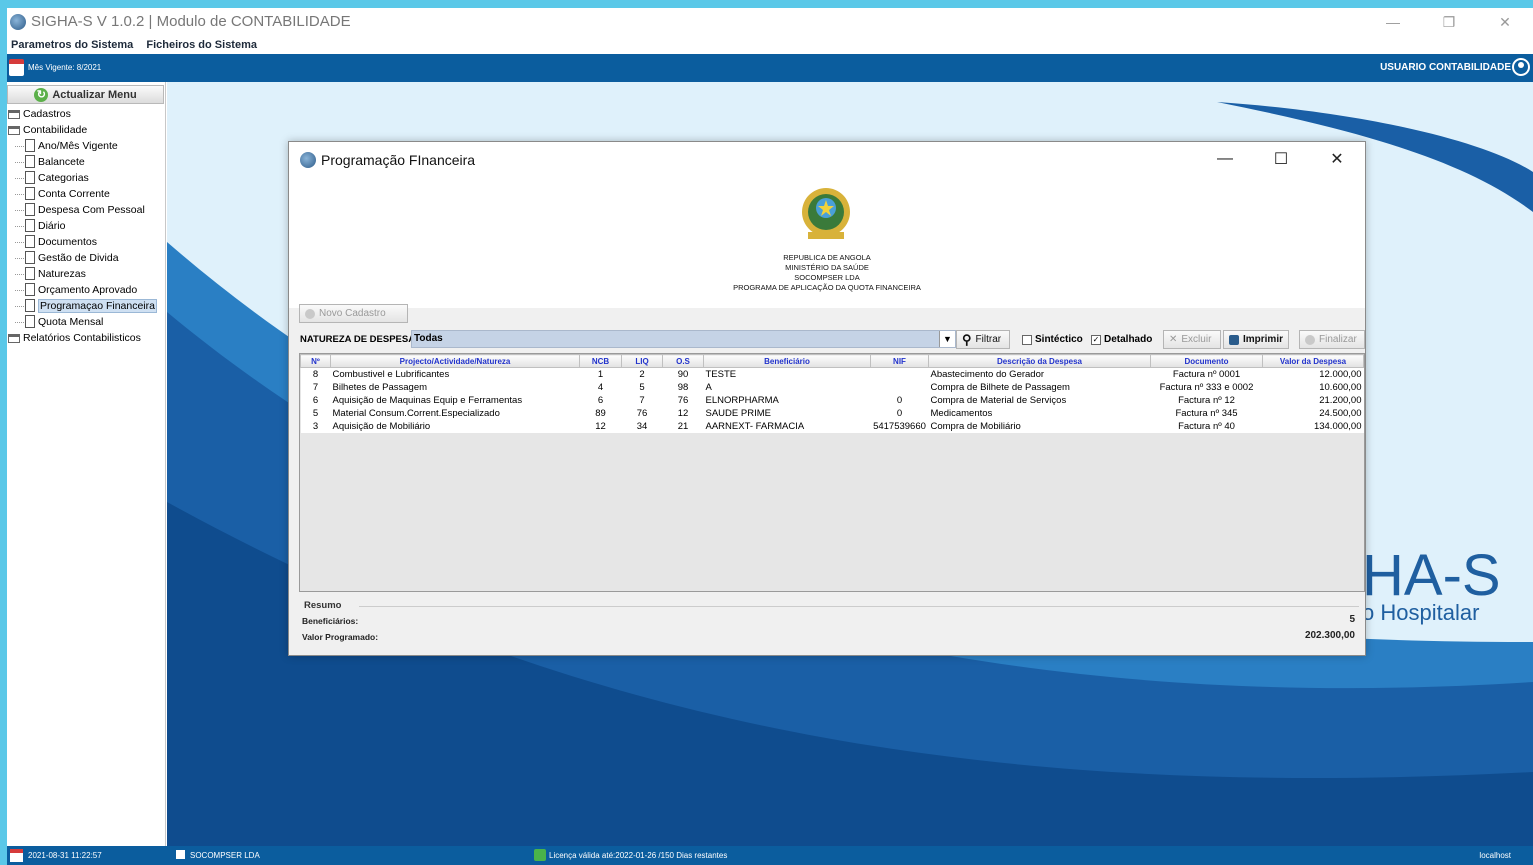  What do you see at coordinates (201, 45) in the screenshot?
I see `menu-ficheiros: Ficheiros do Sistema` at bounding box center [201, 45].